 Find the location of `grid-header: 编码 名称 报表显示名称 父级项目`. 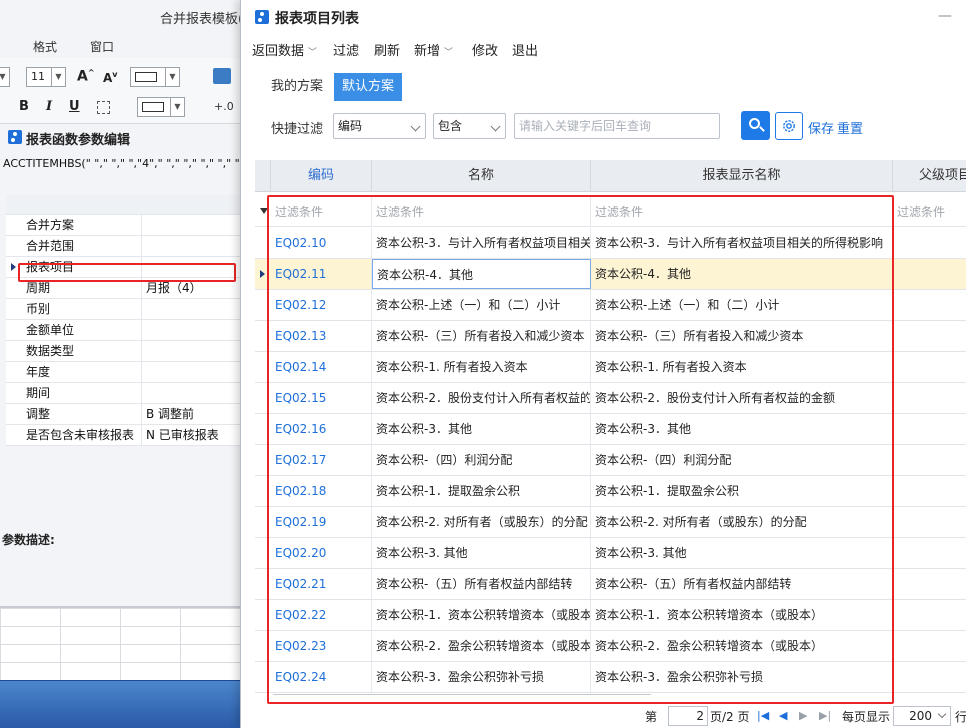

grid-header: 编码 名称 报表显示名称 父级项目 is located at coordinates (610, 176).